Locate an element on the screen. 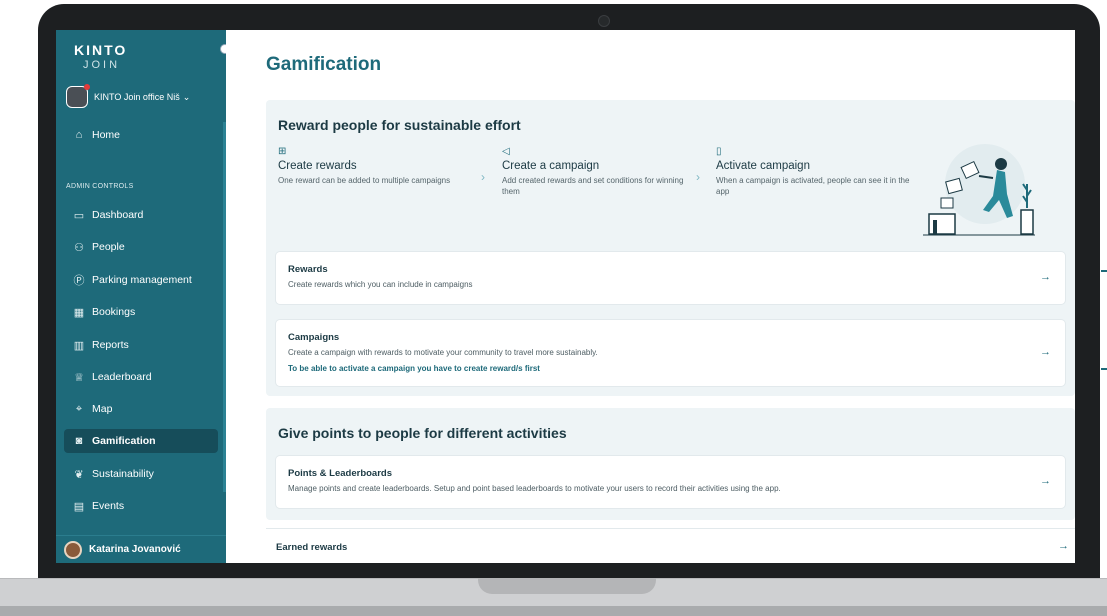  sidebar-item-label: Home is located at coordinates (106, 135).